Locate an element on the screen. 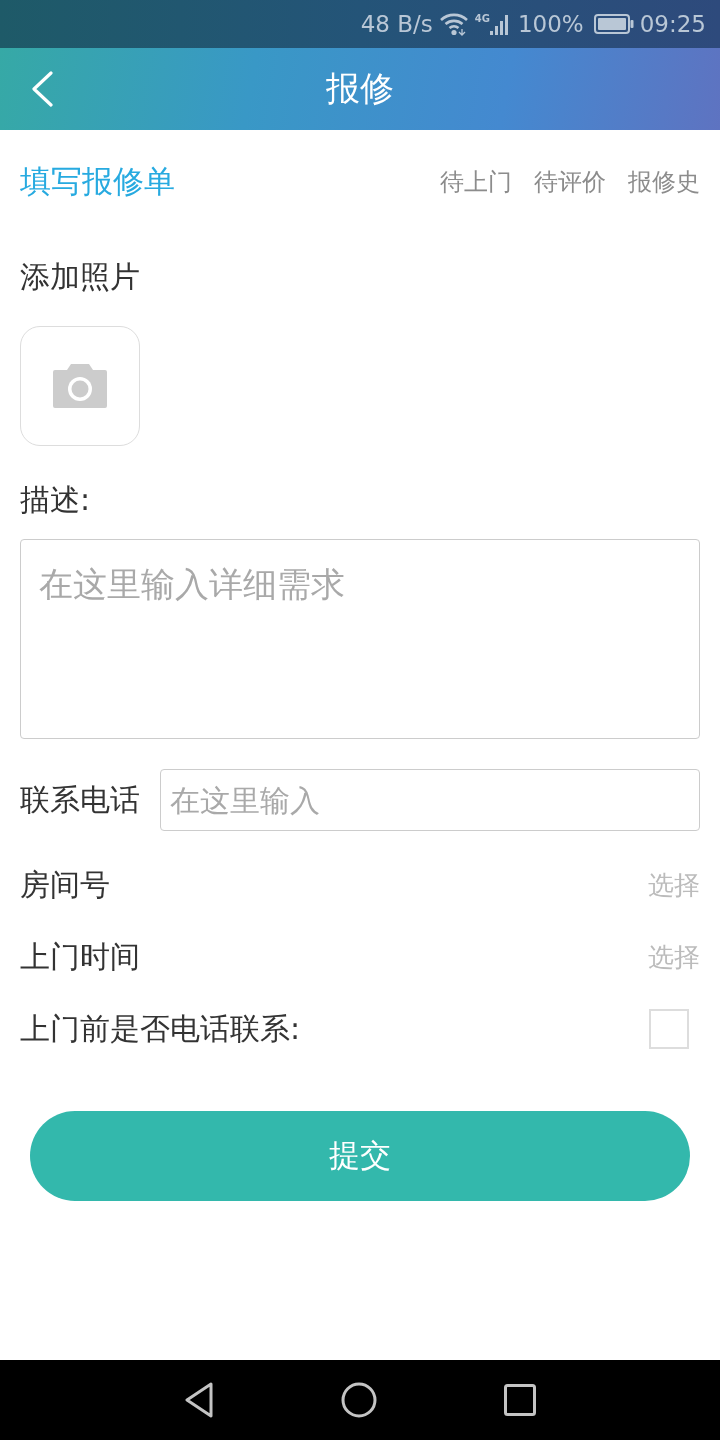 This screenshot has height=1440, width=720. field-label: 上门前是否电话联系: is located at coordinates (160, 1028).